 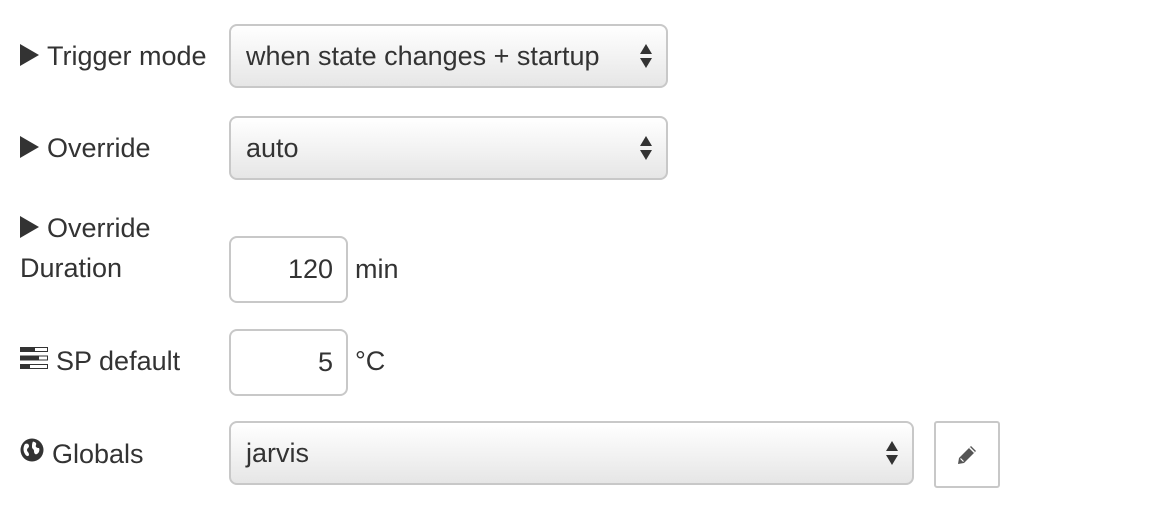 I want to click on trigger-mode-select-value: when state changes + startup, so click(x=423, y=56).